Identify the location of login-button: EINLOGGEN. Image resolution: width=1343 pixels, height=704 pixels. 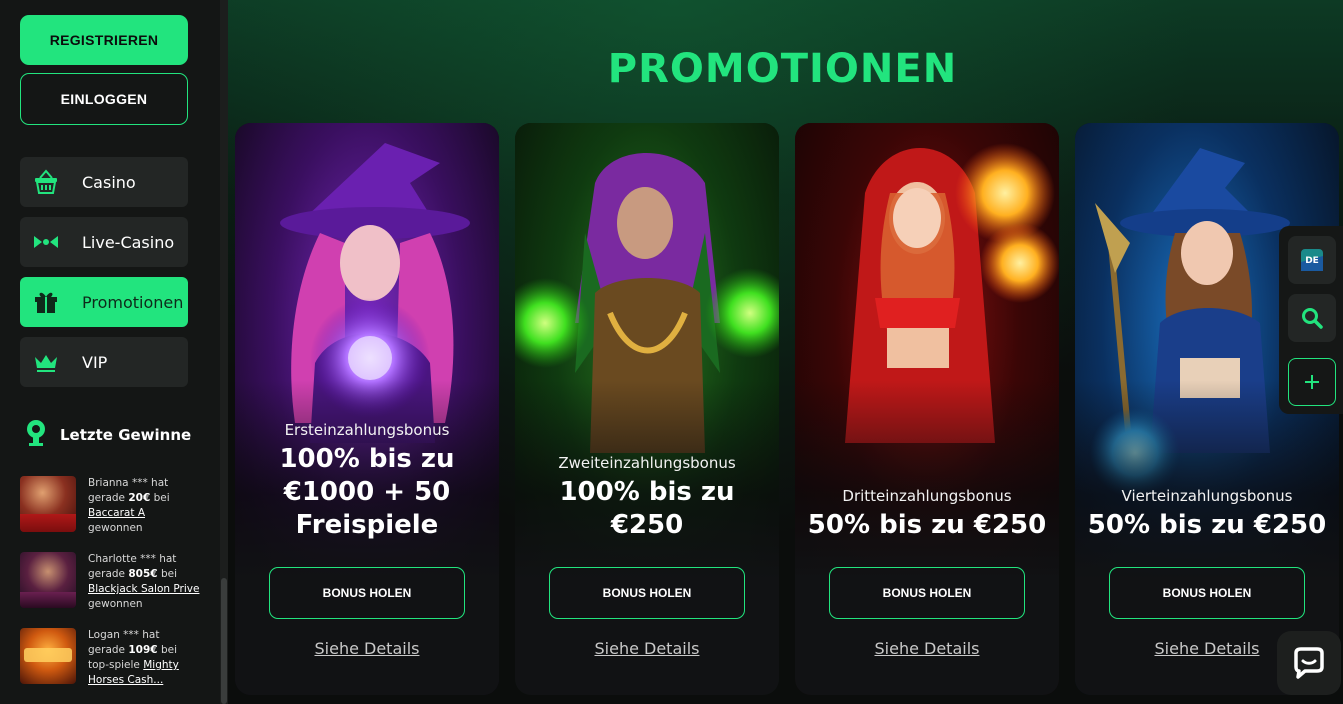
(104, 99).